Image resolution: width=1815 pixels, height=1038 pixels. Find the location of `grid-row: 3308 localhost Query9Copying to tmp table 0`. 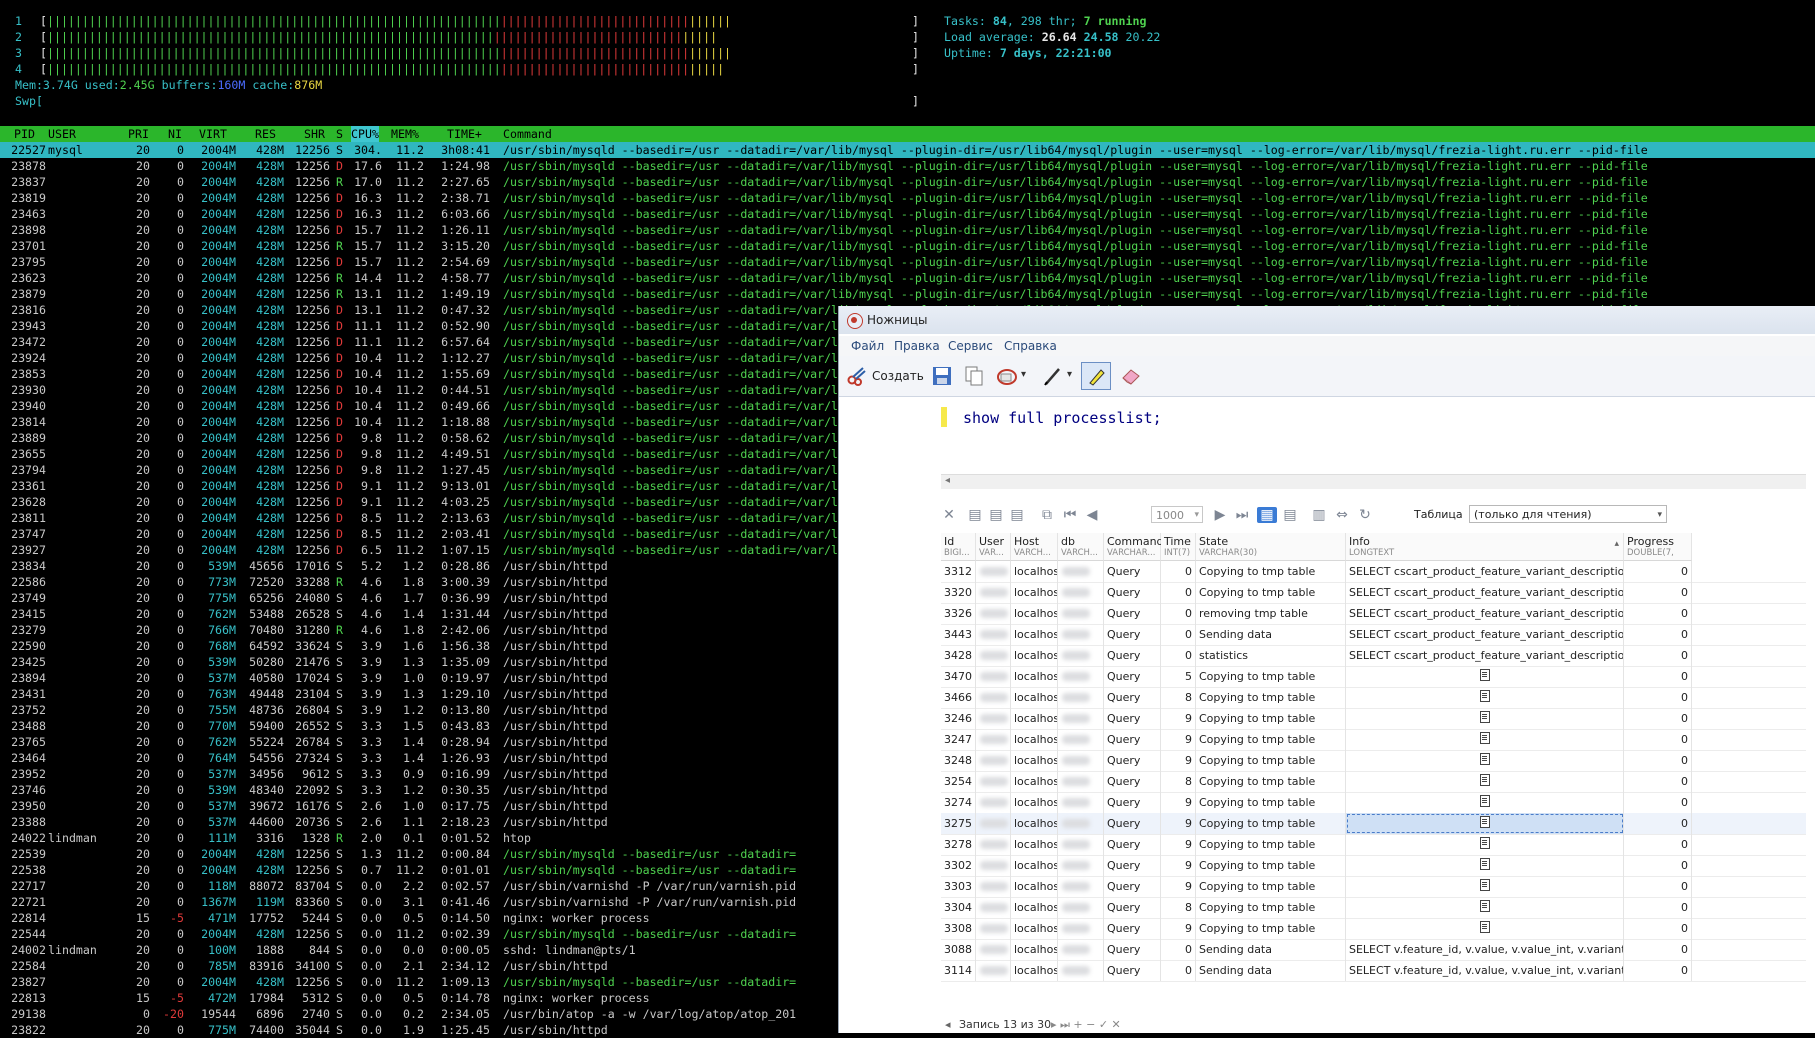

grid-row: 3308 localhost Query9Copying to tmp table 0 is located at coordinates (1373, 929).